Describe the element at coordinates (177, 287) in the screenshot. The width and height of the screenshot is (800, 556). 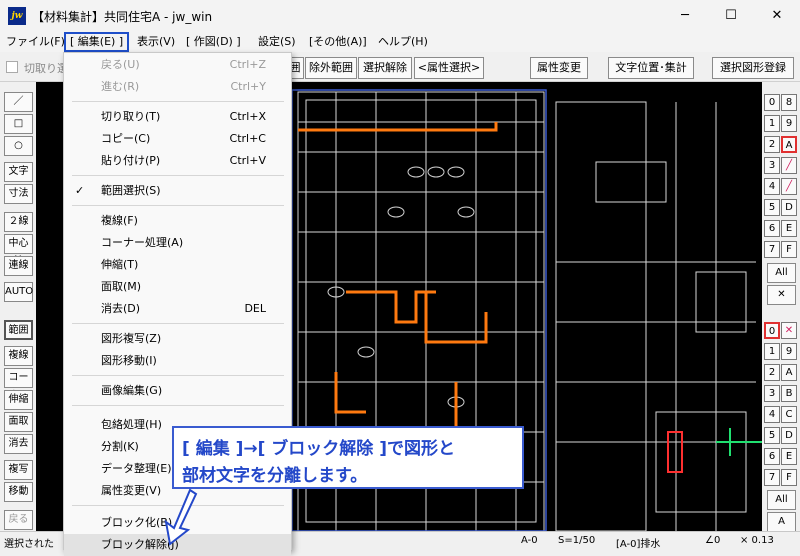
I see `menu-item-chamfer: 面取(M)` at that location.